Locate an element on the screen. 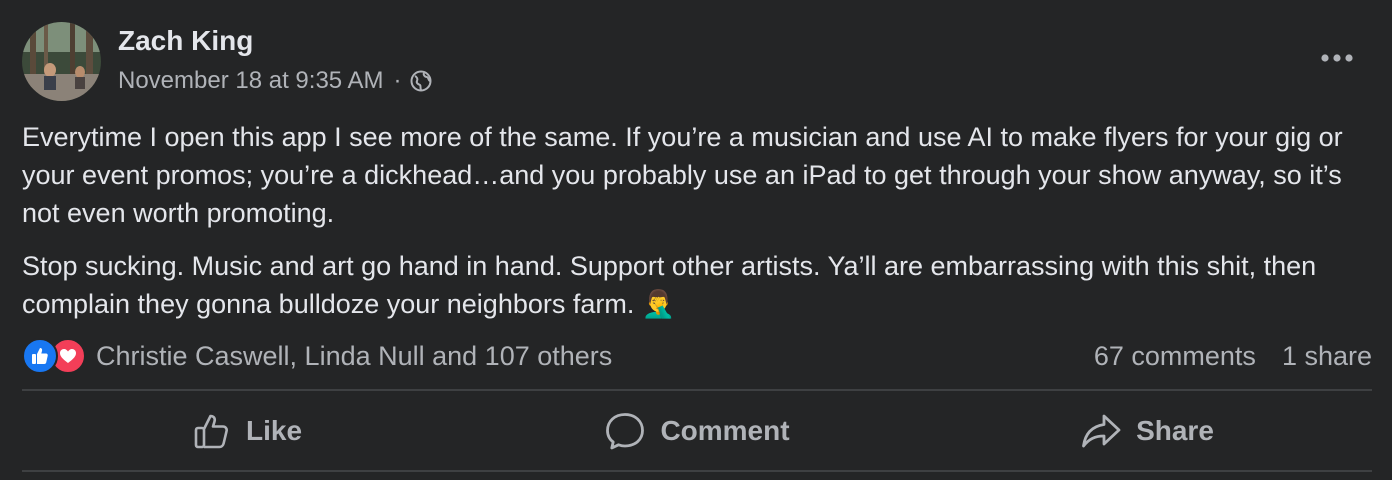  author-name: Zach King is located at coordinates (185, 41).